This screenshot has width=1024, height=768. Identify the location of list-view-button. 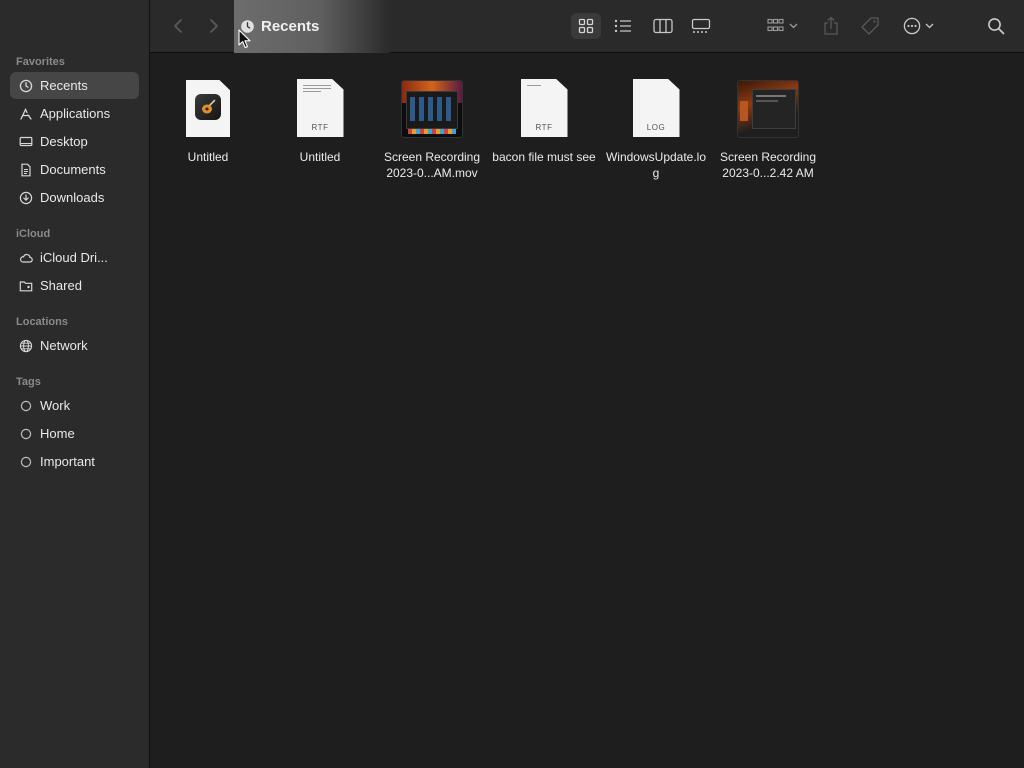
(623, 26).